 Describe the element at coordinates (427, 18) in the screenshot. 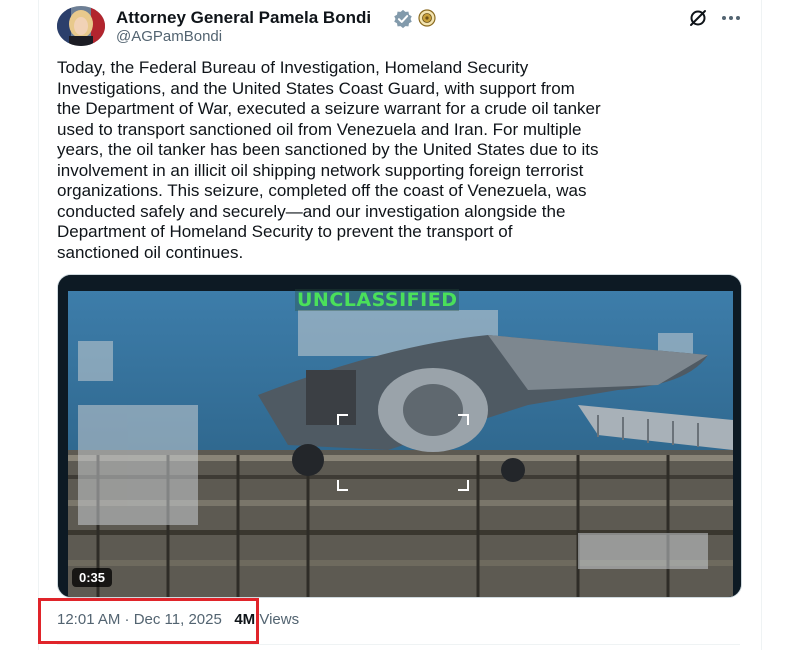

I see `government-seal-icon` at that location.